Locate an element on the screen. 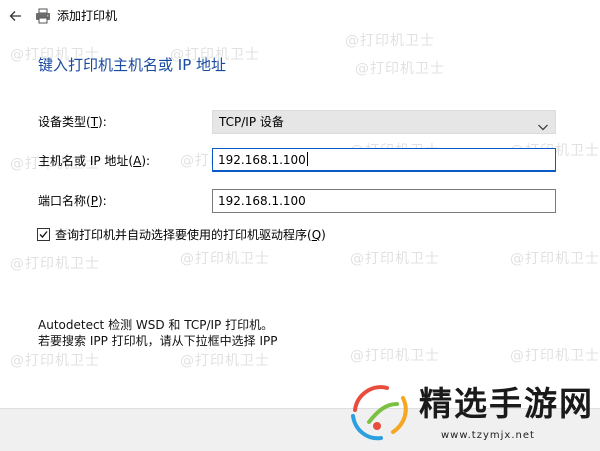  site-logo-badge: 精选手游网 www.tzymjx.net is located at coordinates (473, 415).